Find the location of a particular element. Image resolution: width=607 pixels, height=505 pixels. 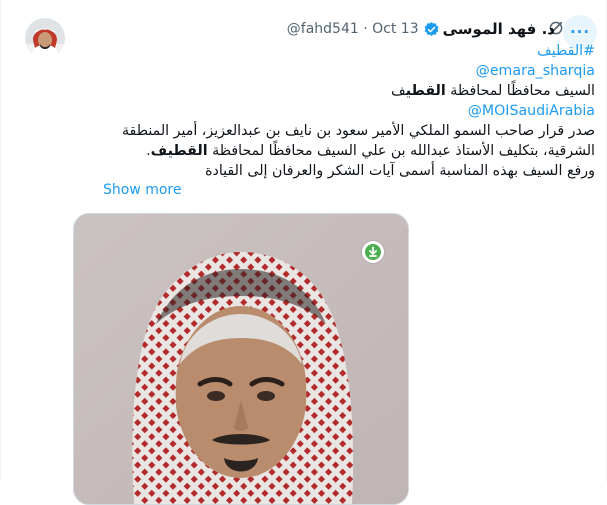

avatar-image is located at coordinates (45, 38).